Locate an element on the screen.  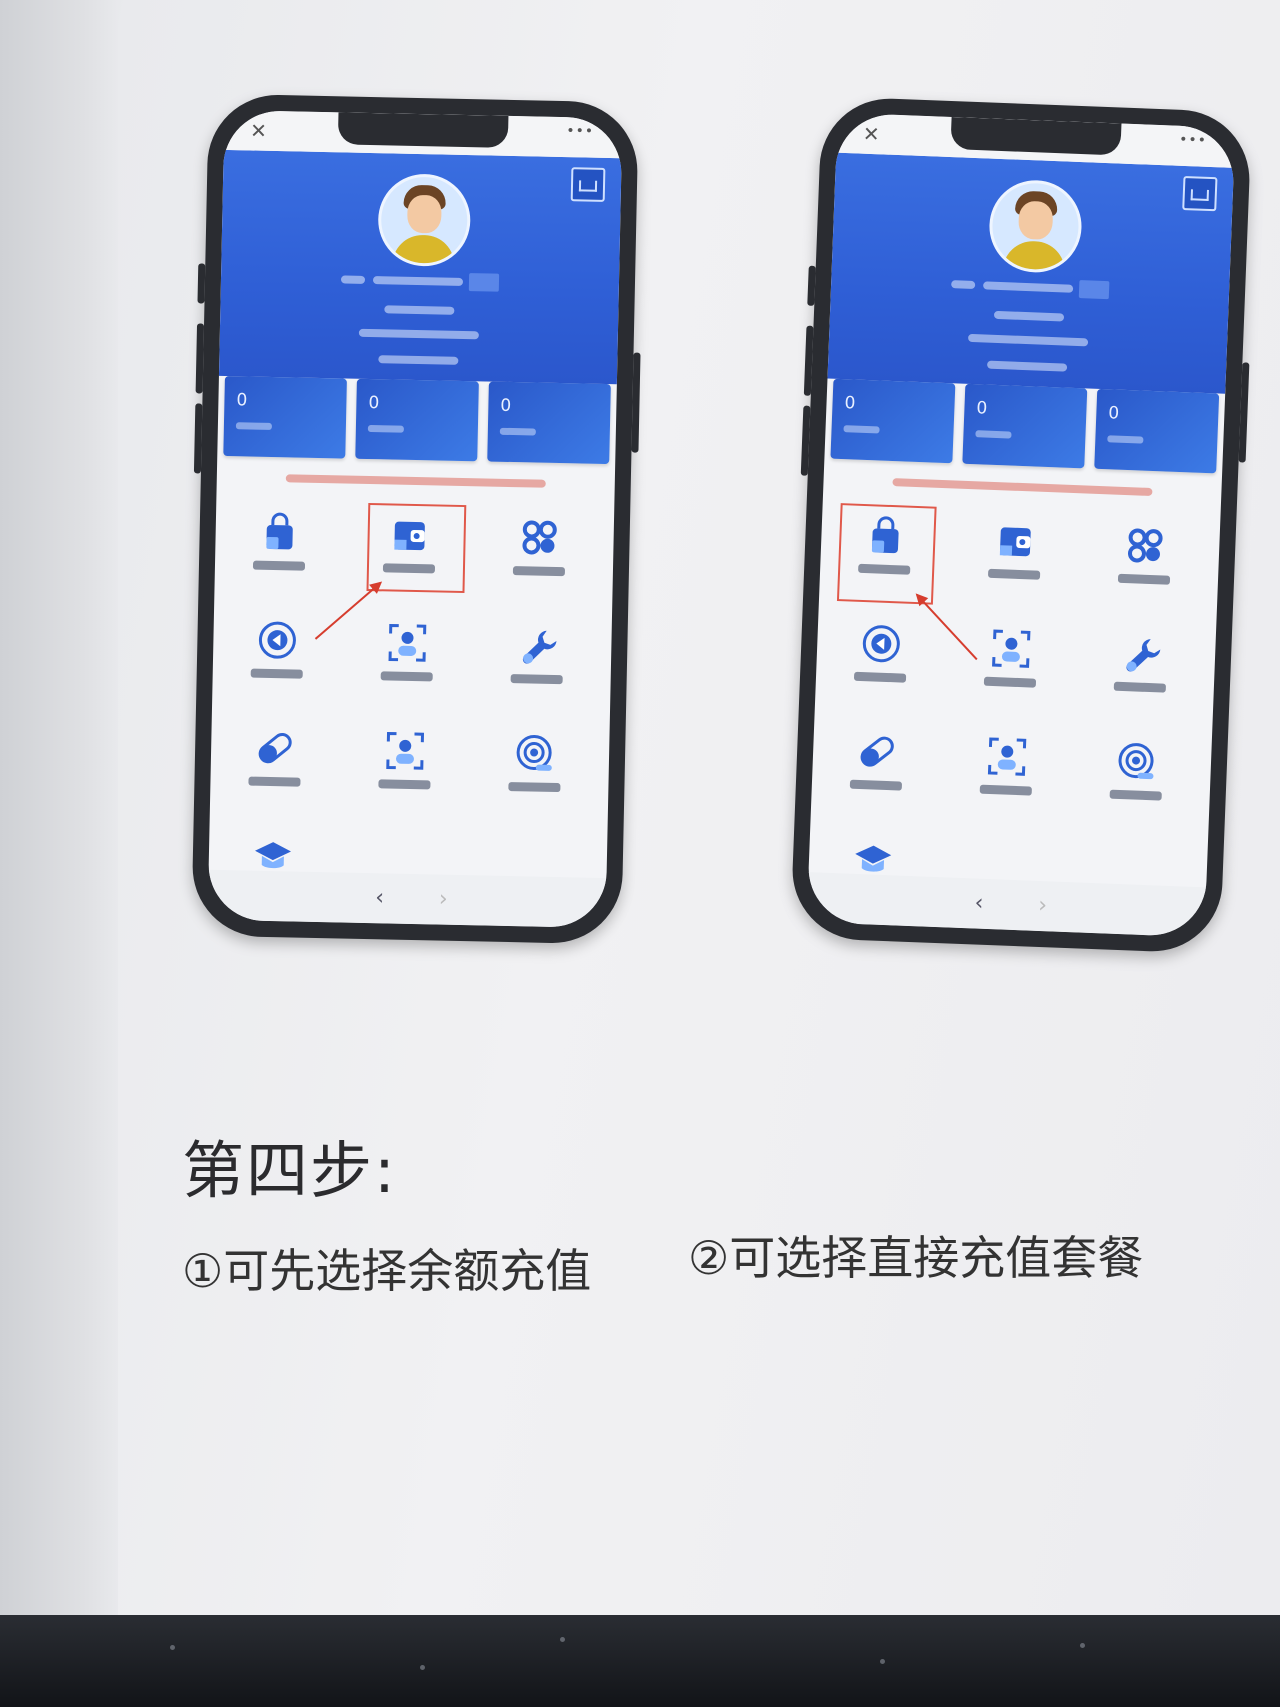
balance-row is located at coordinates (419, 309).